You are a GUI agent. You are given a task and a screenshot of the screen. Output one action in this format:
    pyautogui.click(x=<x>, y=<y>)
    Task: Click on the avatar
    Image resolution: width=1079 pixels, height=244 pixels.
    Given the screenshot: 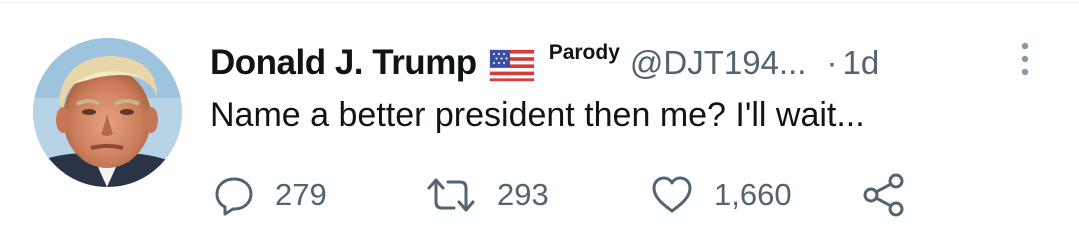 What is the action you would take?
    pyautogui.click(x=107, y=112)
    